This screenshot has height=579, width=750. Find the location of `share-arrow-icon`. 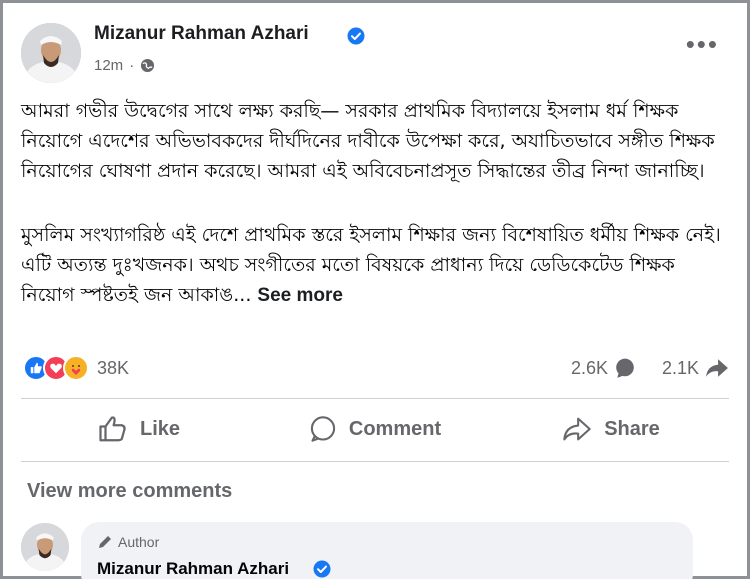

share-arrow-icon is located at coordinates (717, 368).